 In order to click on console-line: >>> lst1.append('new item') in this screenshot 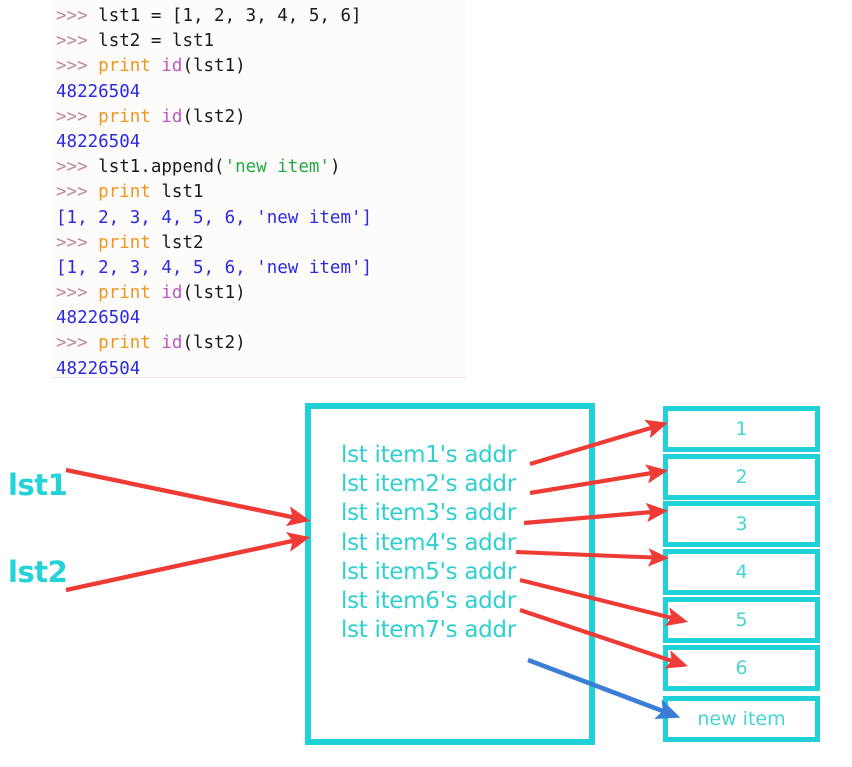, I will do `click(214, 167)`.